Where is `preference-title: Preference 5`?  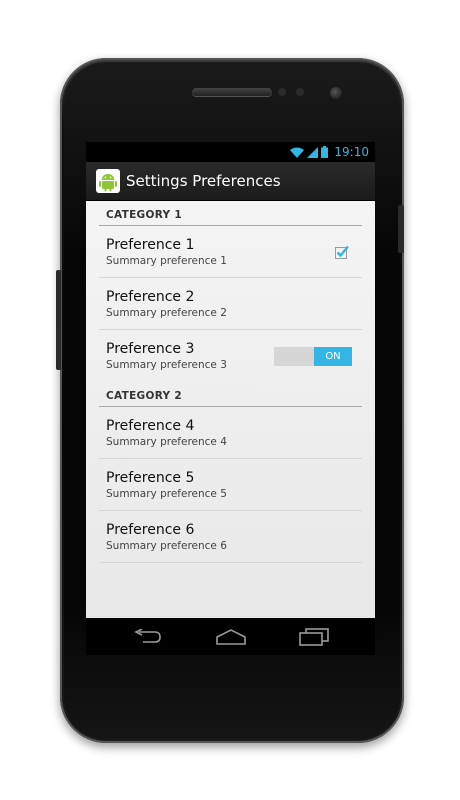
preference-title: Preference 5 is located at coordinates (150, 477).